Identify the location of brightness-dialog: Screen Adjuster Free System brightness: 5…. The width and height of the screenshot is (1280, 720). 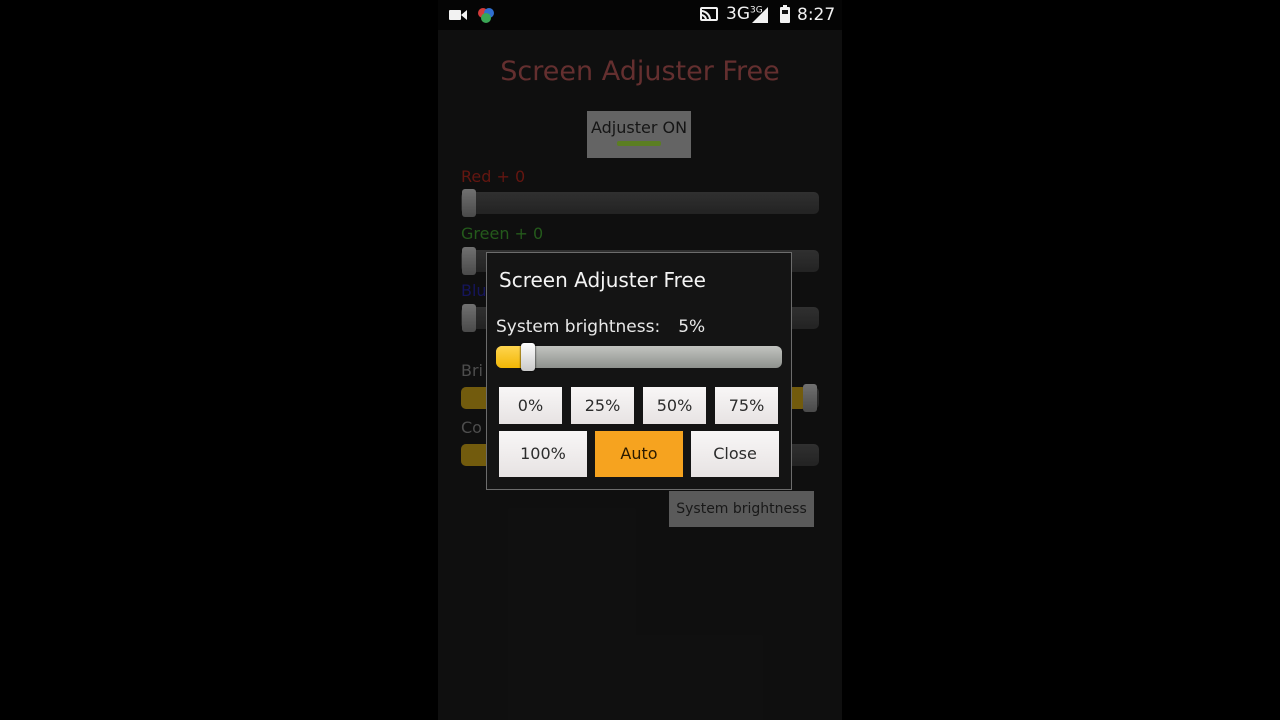
(639, 371).